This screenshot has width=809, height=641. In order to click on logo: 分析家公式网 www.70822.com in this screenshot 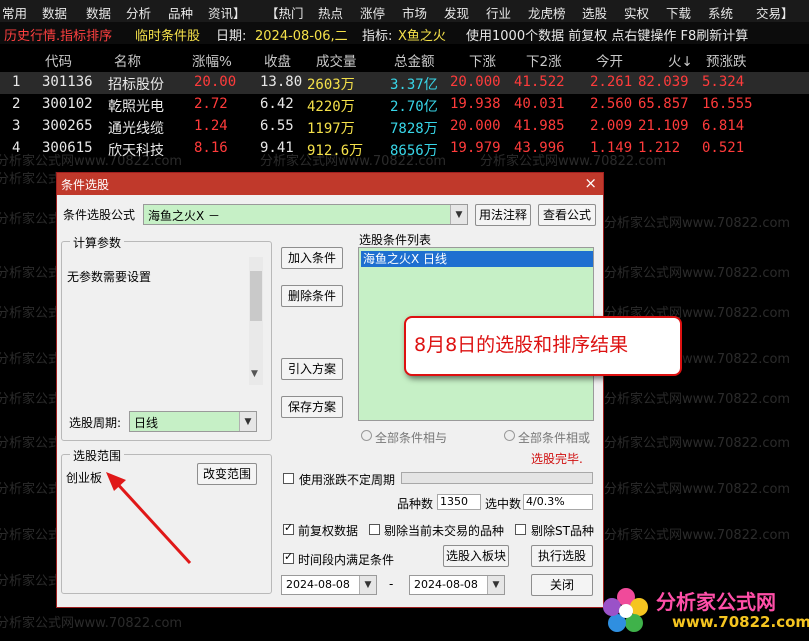, I will do `click(703, 610)`.